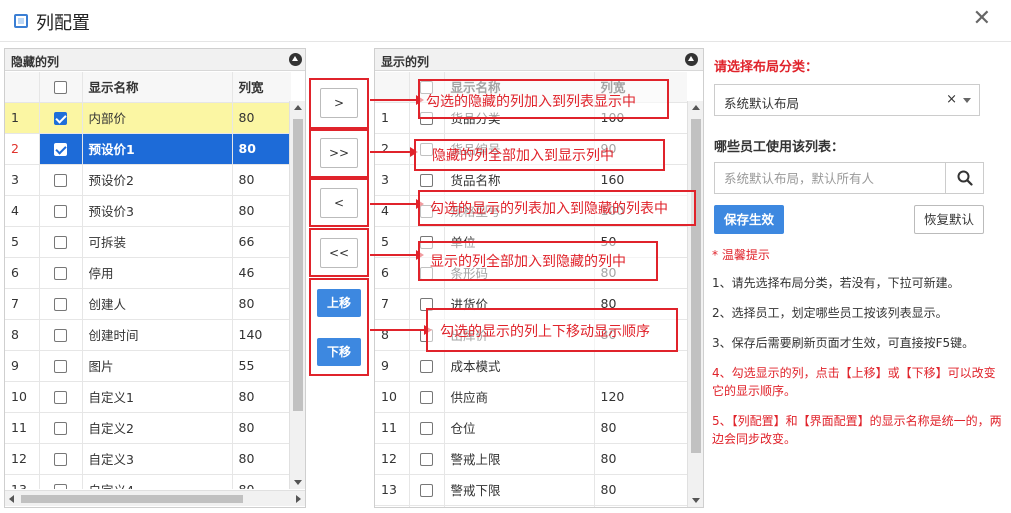 This screenshot has height=513, width=1011. I want to click on table-row: 11 仓位 80, so click(531, 428).